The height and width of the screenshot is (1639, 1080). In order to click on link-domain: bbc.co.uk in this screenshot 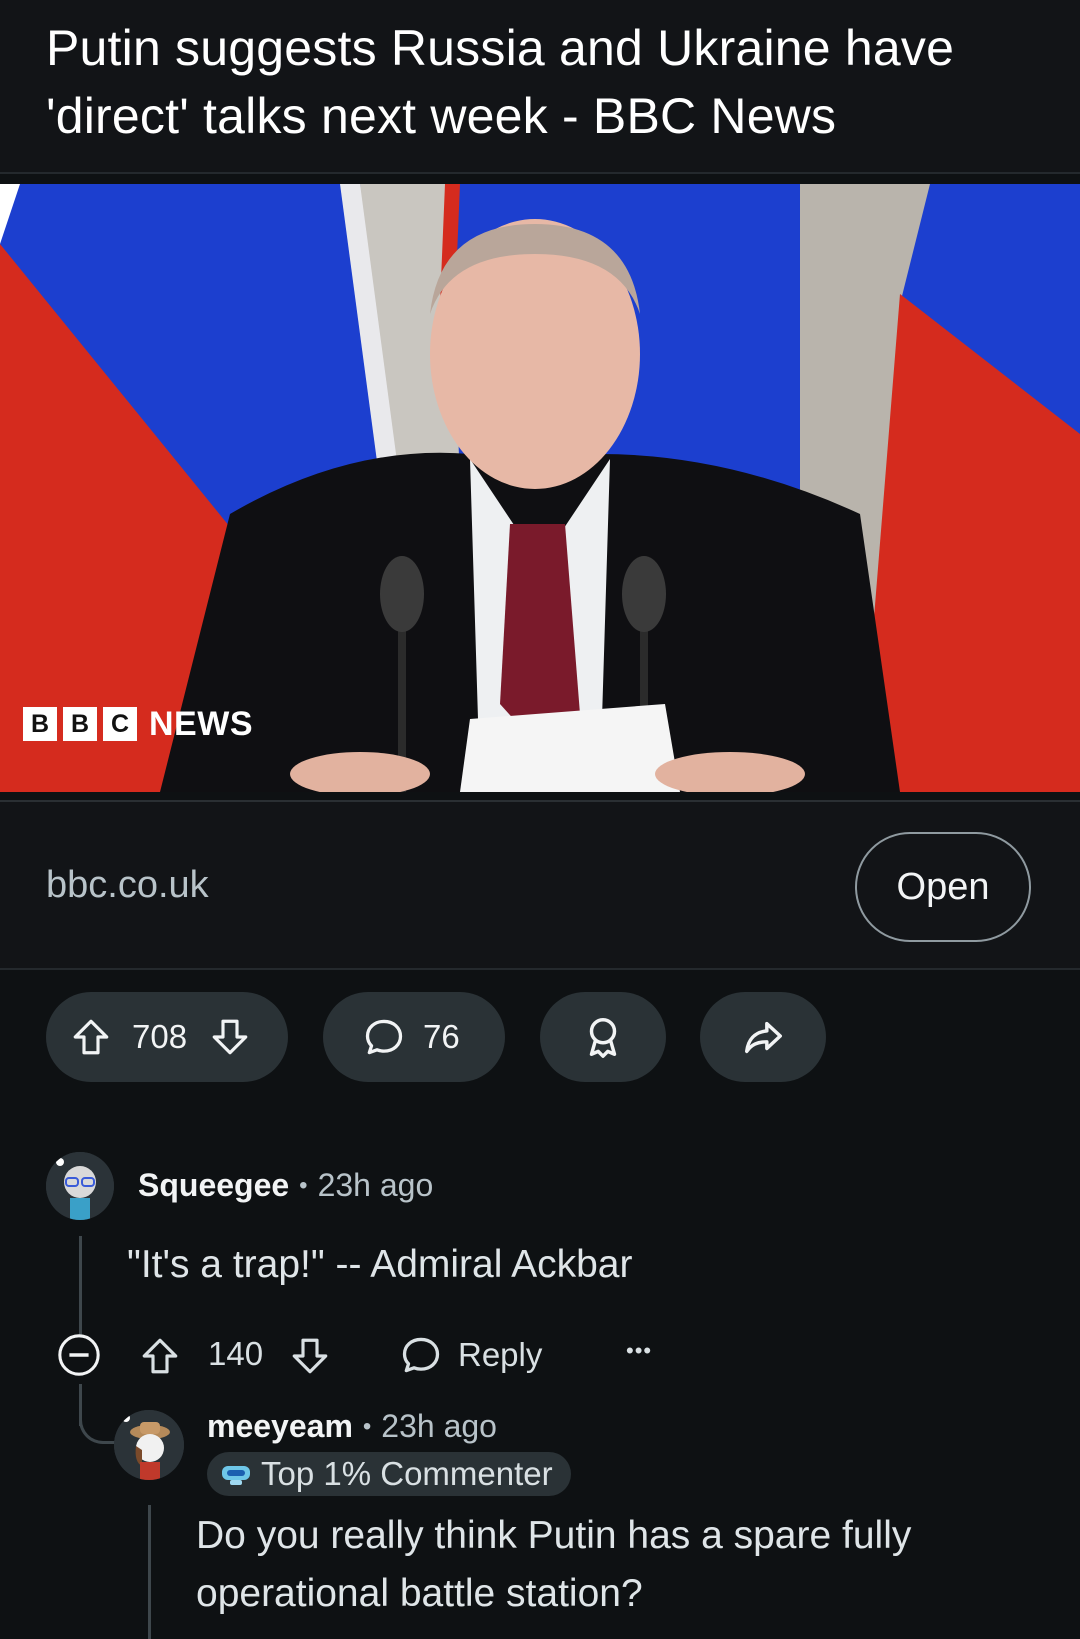, I will do `click(127, 885)`.